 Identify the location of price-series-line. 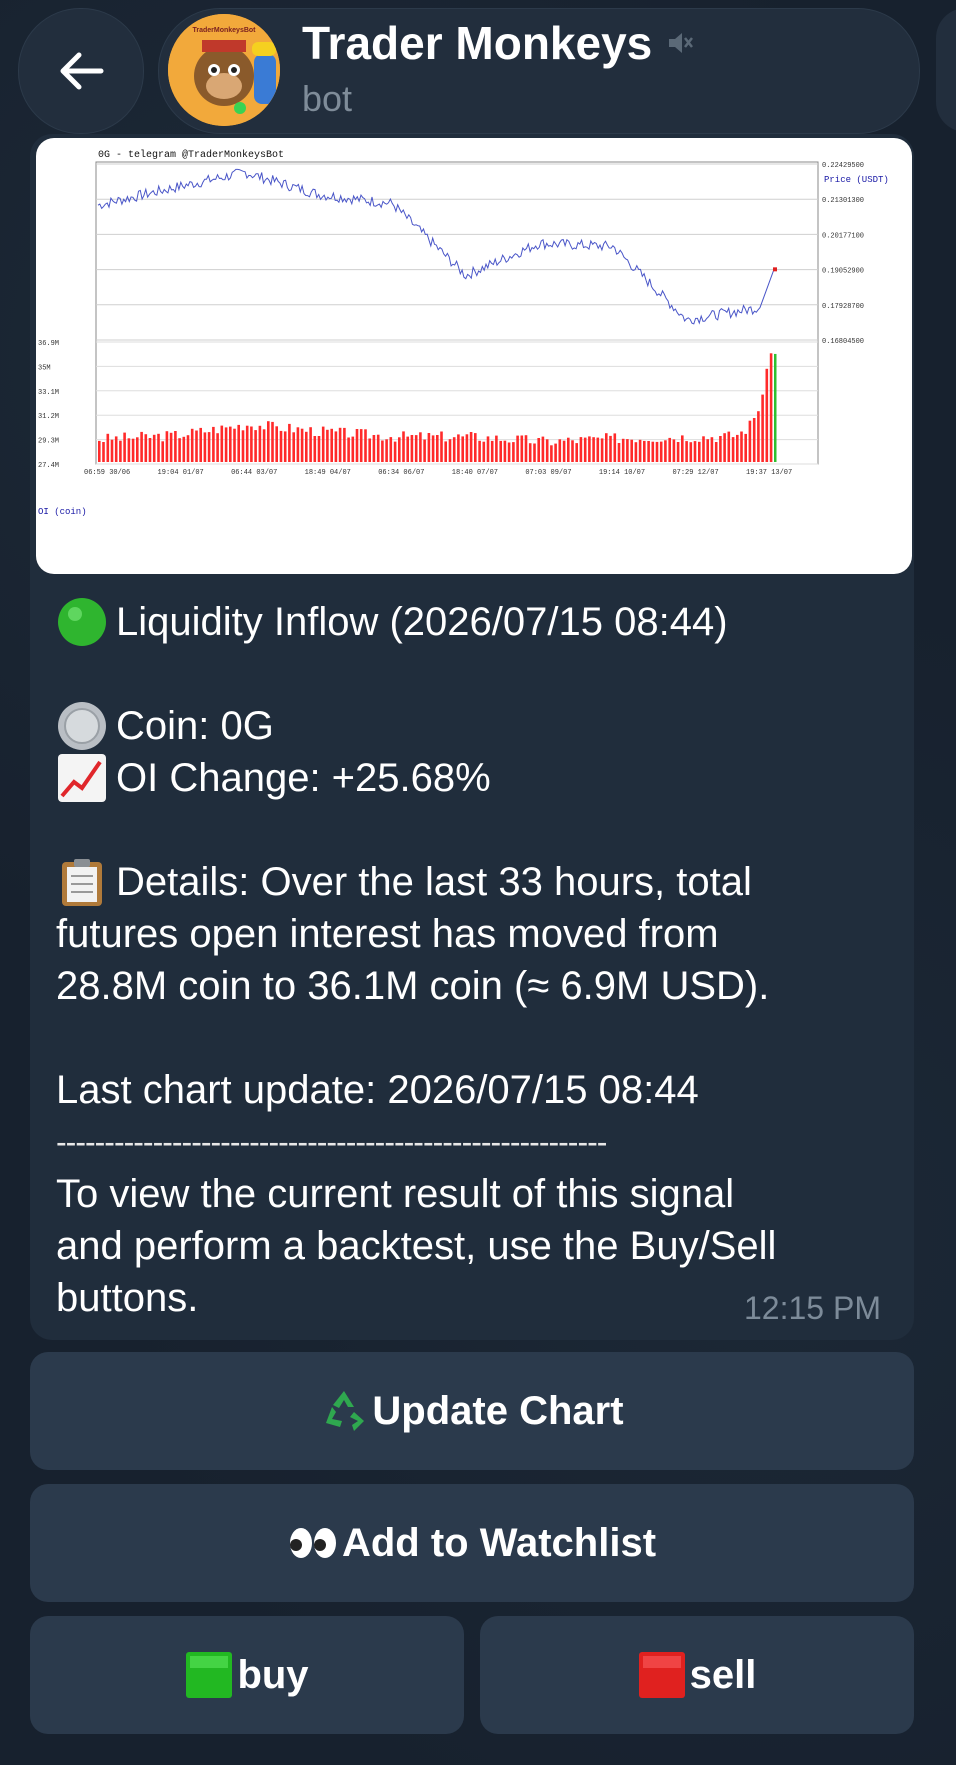
(436, 246).